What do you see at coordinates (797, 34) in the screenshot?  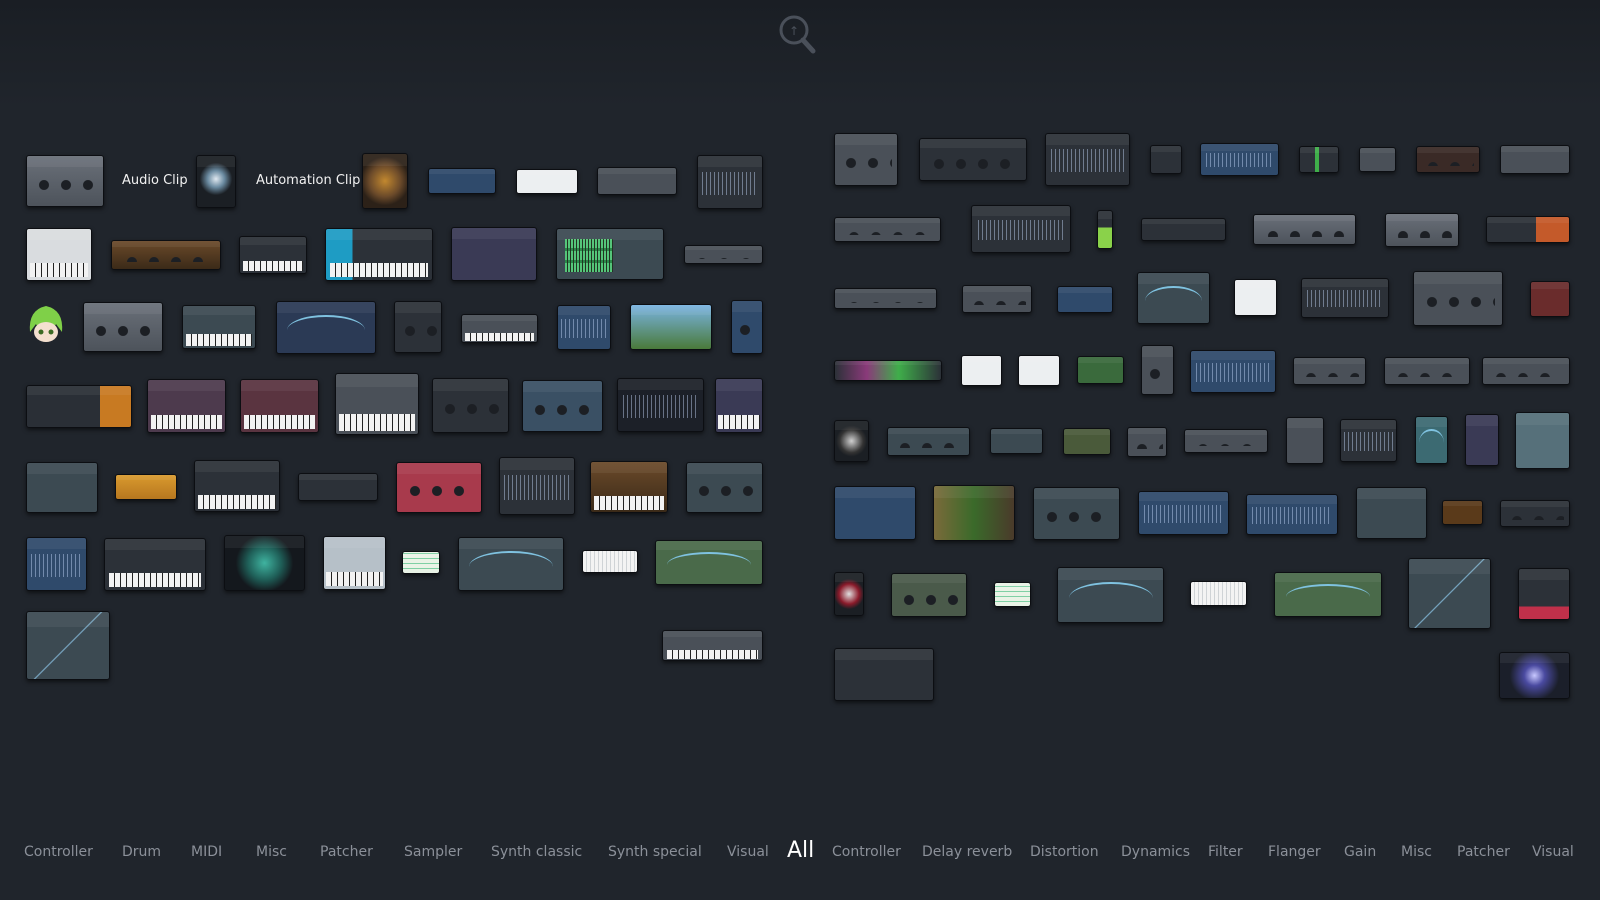 I see `magnifier-icon: ↑` at bounding box center [797, 34].